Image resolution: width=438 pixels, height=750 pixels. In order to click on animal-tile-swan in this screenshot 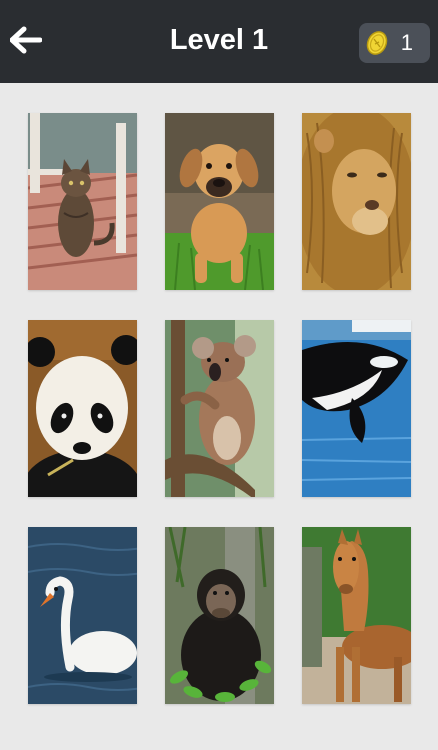, I will do `click(82, 615)`.